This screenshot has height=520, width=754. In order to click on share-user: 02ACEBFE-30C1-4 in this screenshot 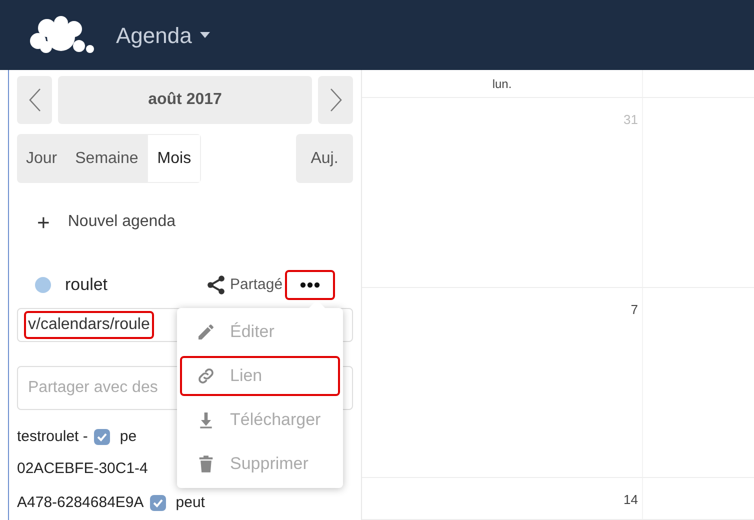, I will do `click(82, 468)`.